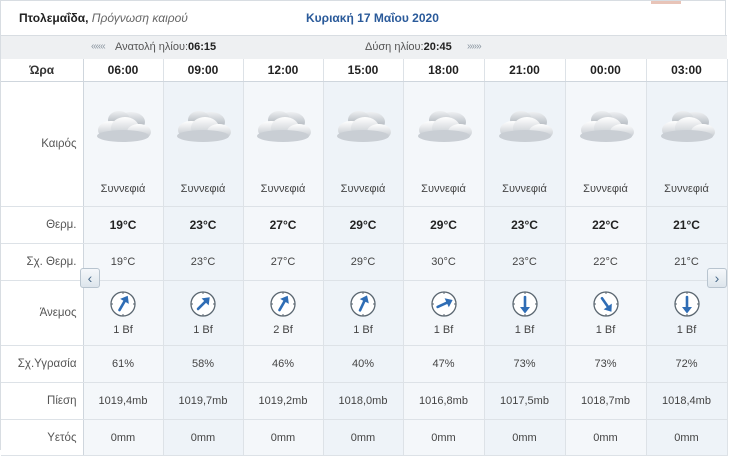 The image size is (732, 456). What do you see at coordinates (54, 18) in the screenshot?
I see `location-name: Πτολεμαΐδα,` at bounding box center [54, 18].